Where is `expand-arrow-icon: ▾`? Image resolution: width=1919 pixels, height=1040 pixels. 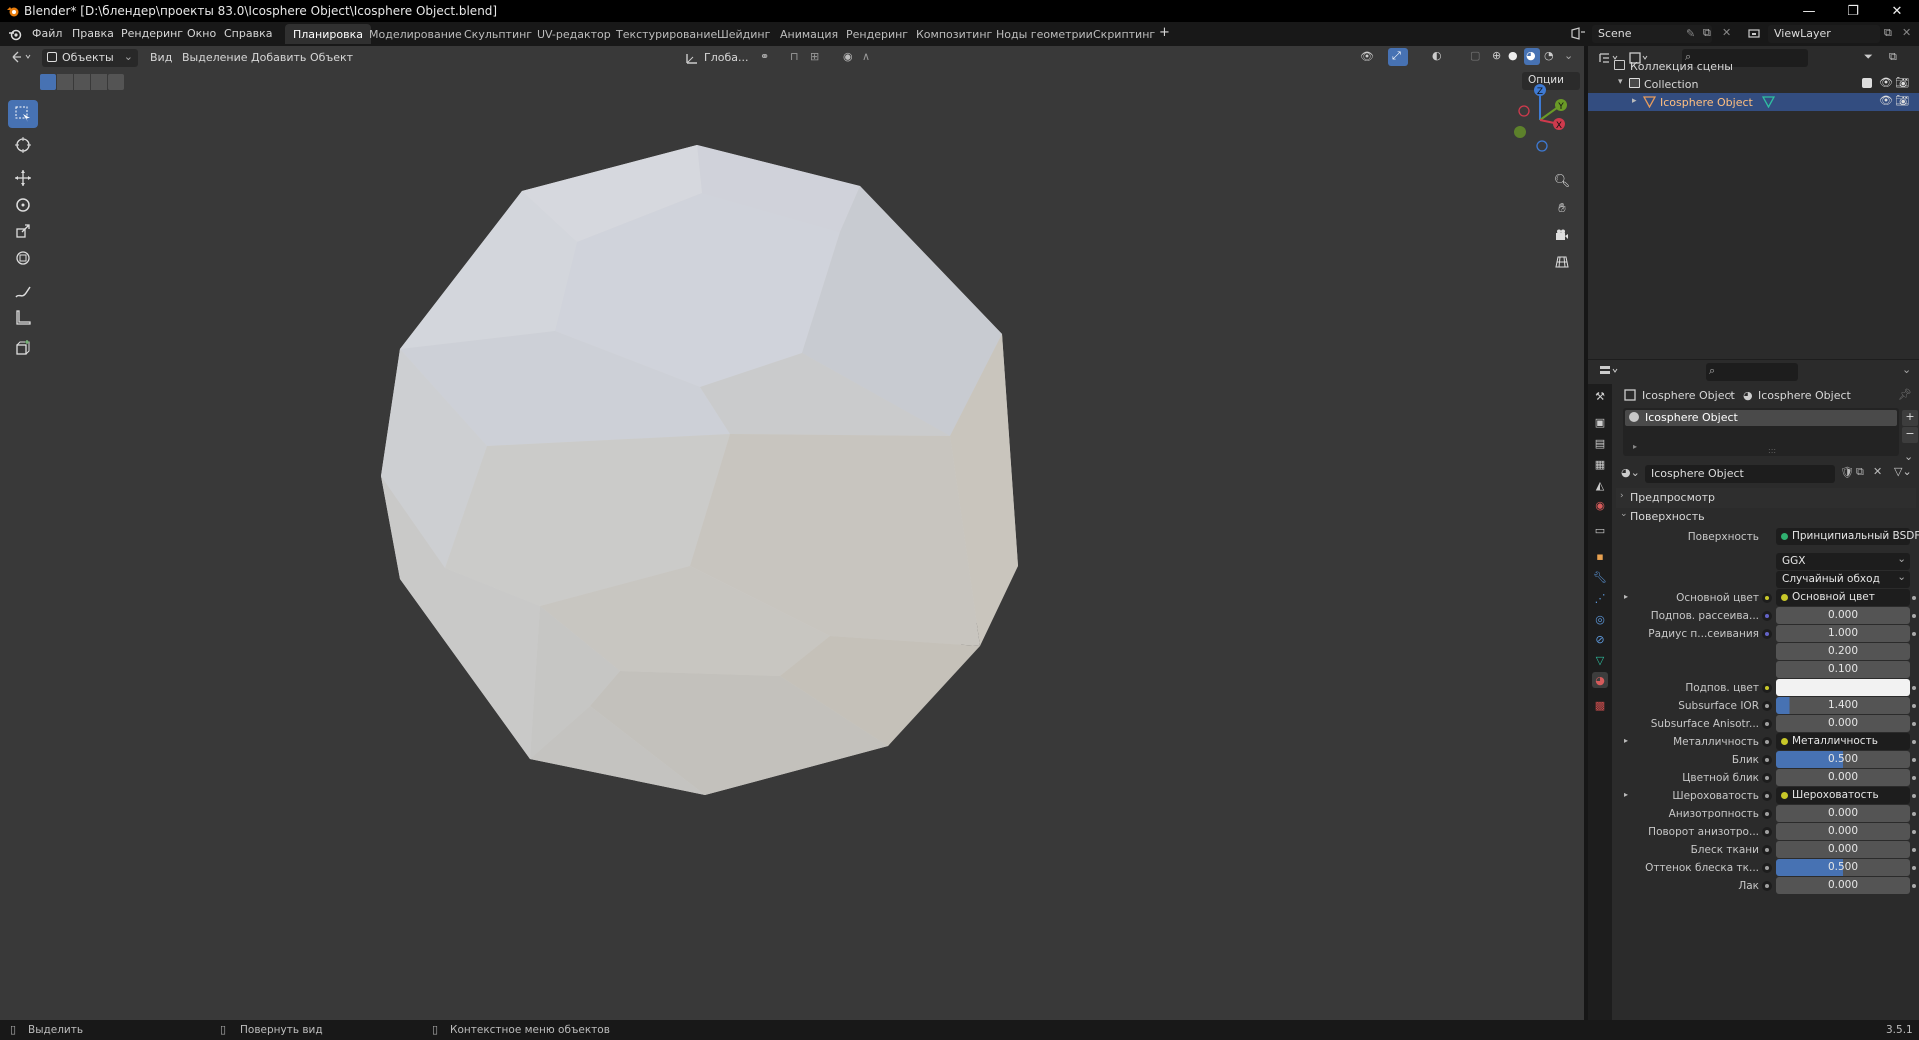 expand-arrow-icon: ▾ is located at coordinates (1620, 82).